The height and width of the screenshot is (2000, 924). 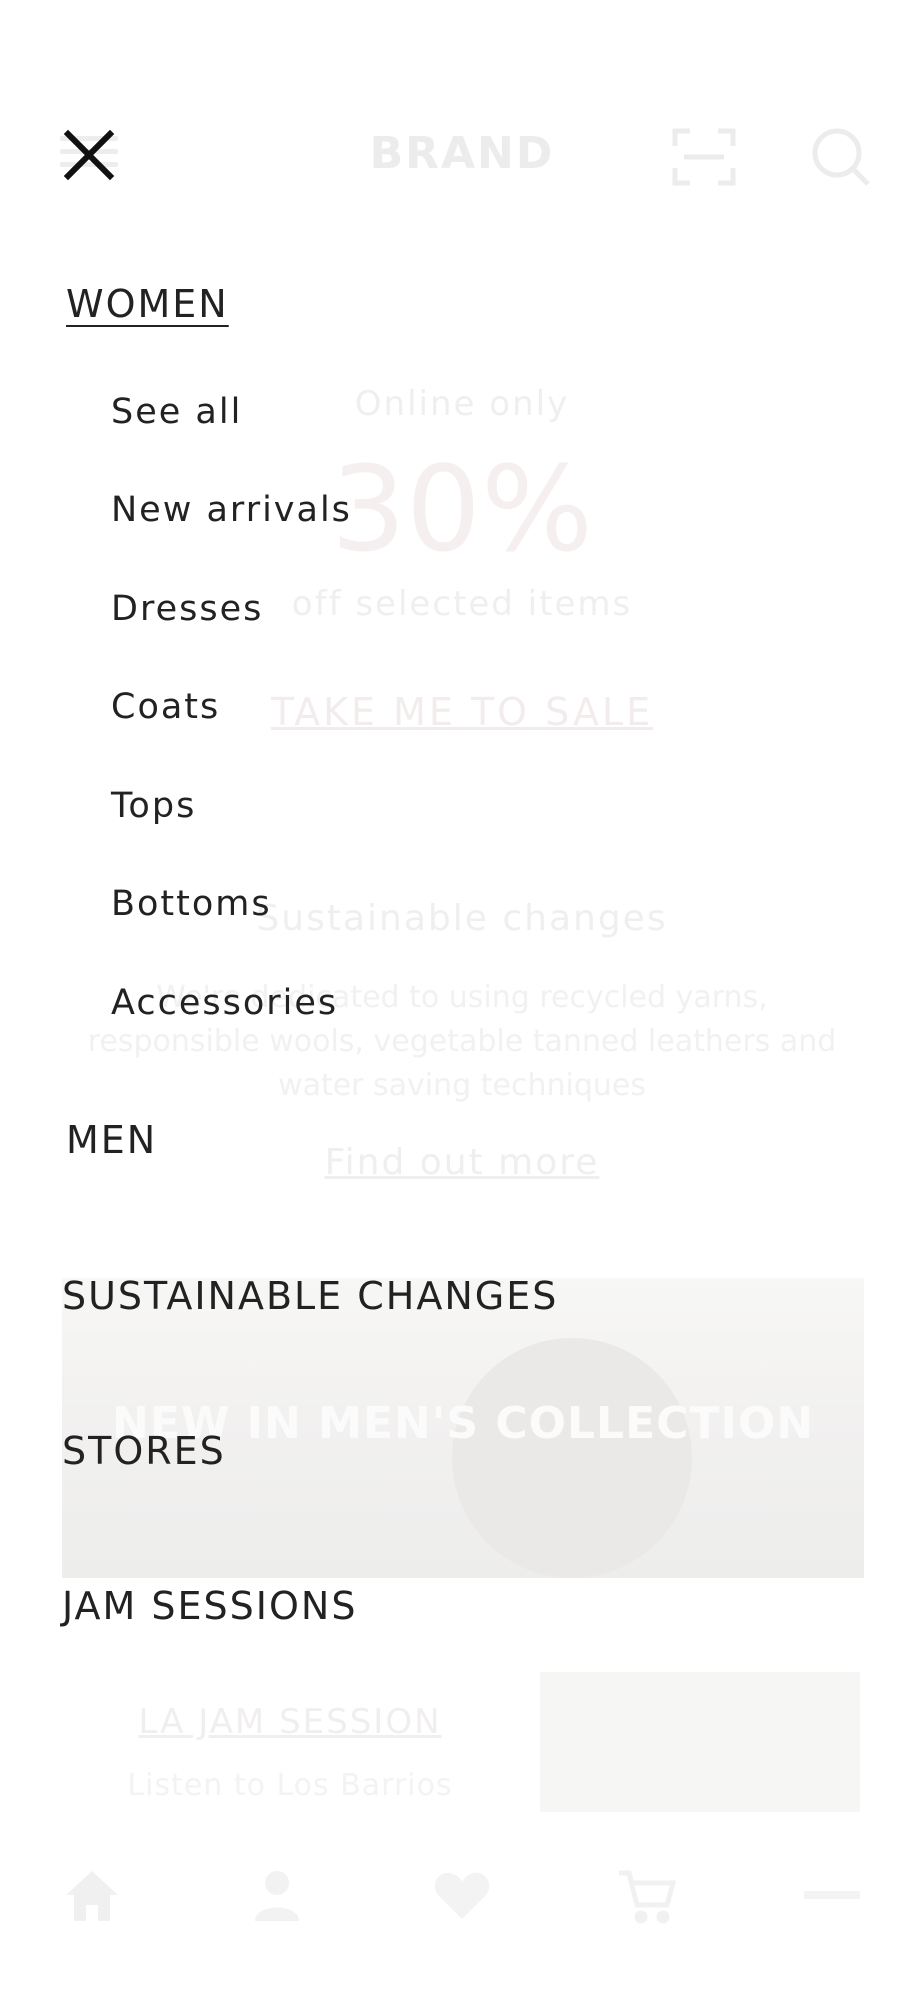 I want to click on menu-item-coats: Coats, so click(x=165, y=707).